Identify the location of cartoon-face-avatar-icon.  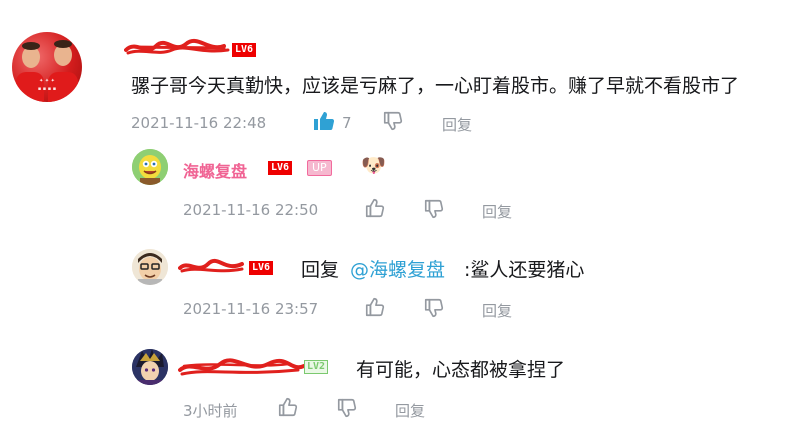
(150, 267).